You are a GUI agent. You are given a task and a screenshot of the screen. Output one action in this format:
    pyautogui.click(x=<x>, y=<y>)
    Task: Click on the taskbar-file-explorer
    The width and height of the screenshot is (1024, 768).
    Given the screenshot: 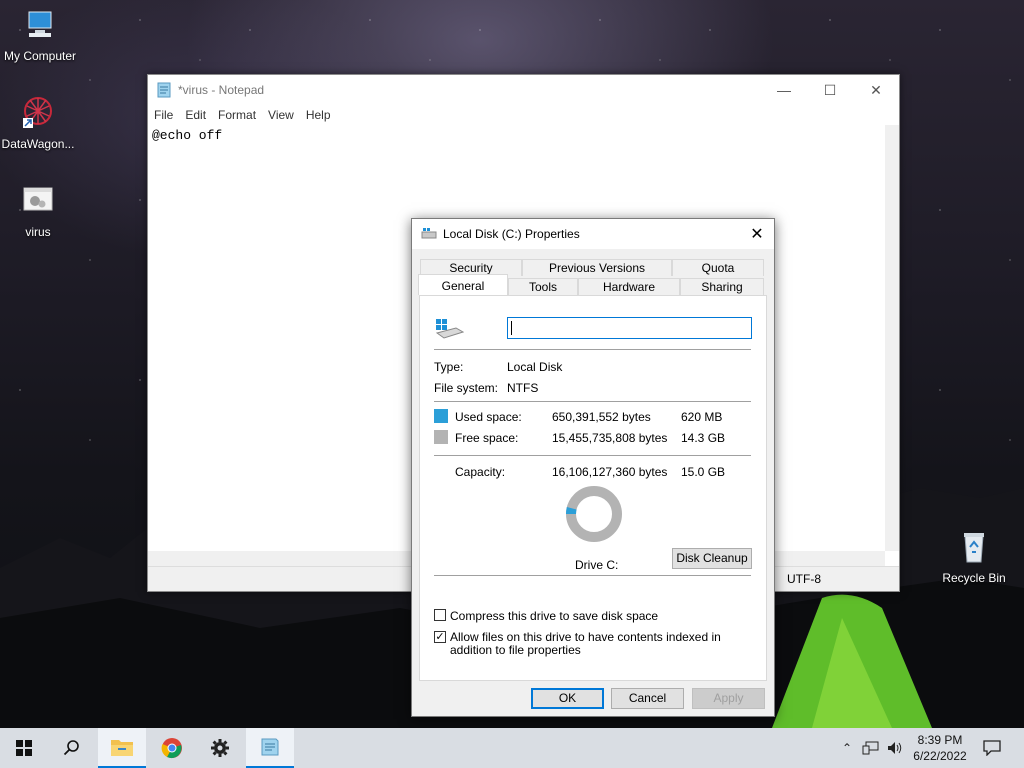 What is the action you would take?
    pyautogui.click(x=122, y=748)
    